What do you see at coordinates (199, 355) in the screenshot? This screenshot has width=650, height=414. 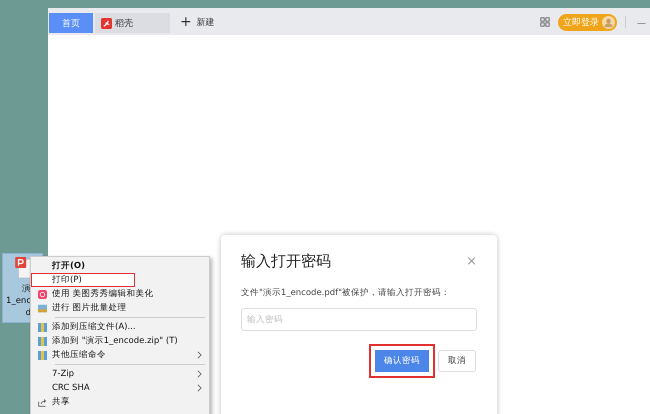 I see `chevron-right-icon` at bounding box center [199, 355].